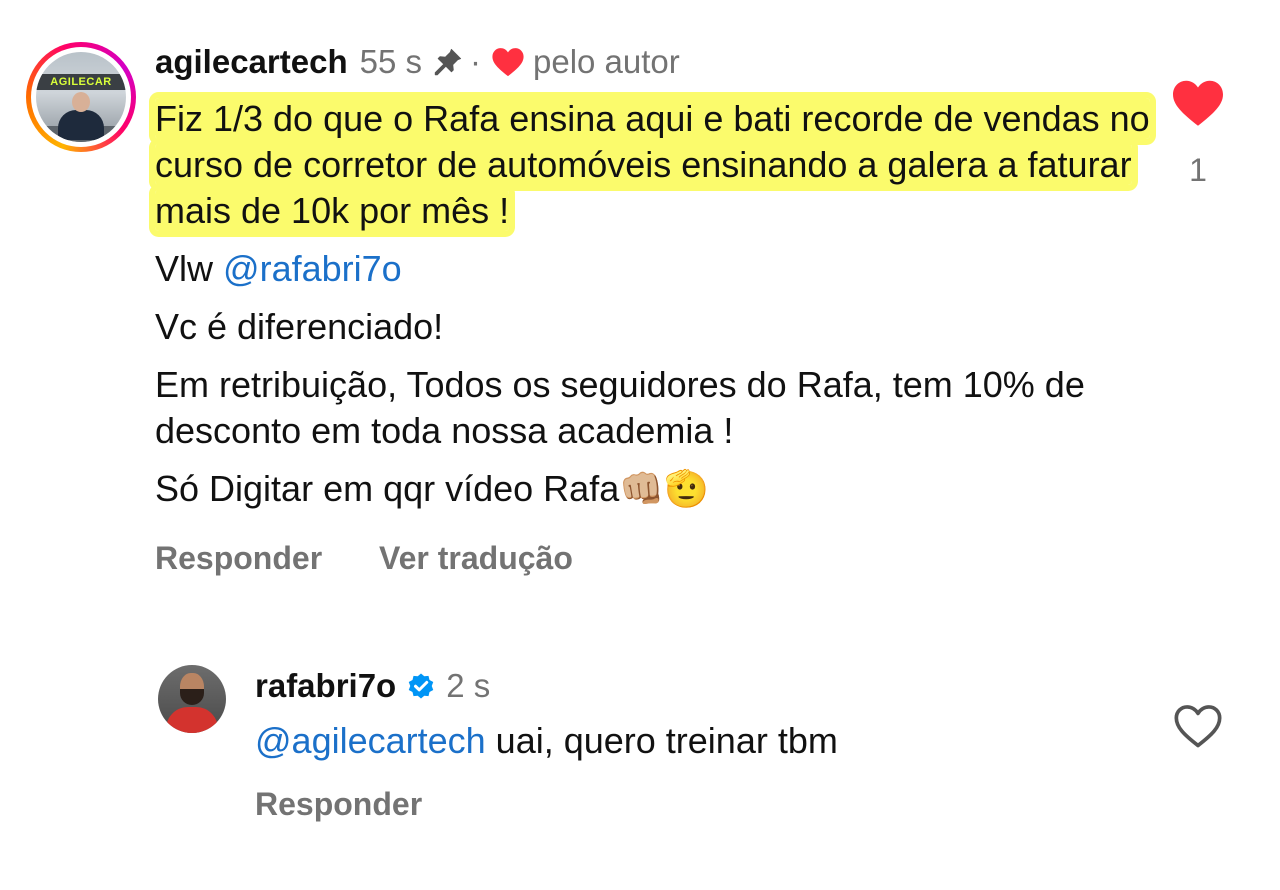  I want to click on comment-username: agilecartech, so click(251, 62).